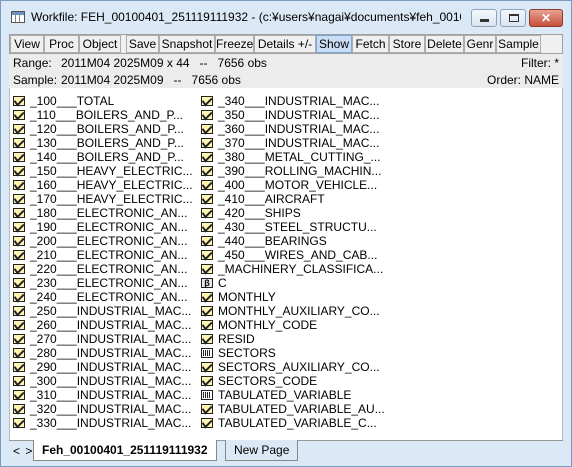 Image resolution: width=572 pixels, height=467 pixels. I want to click on fetch-button: Fetch, so click(370, 44).